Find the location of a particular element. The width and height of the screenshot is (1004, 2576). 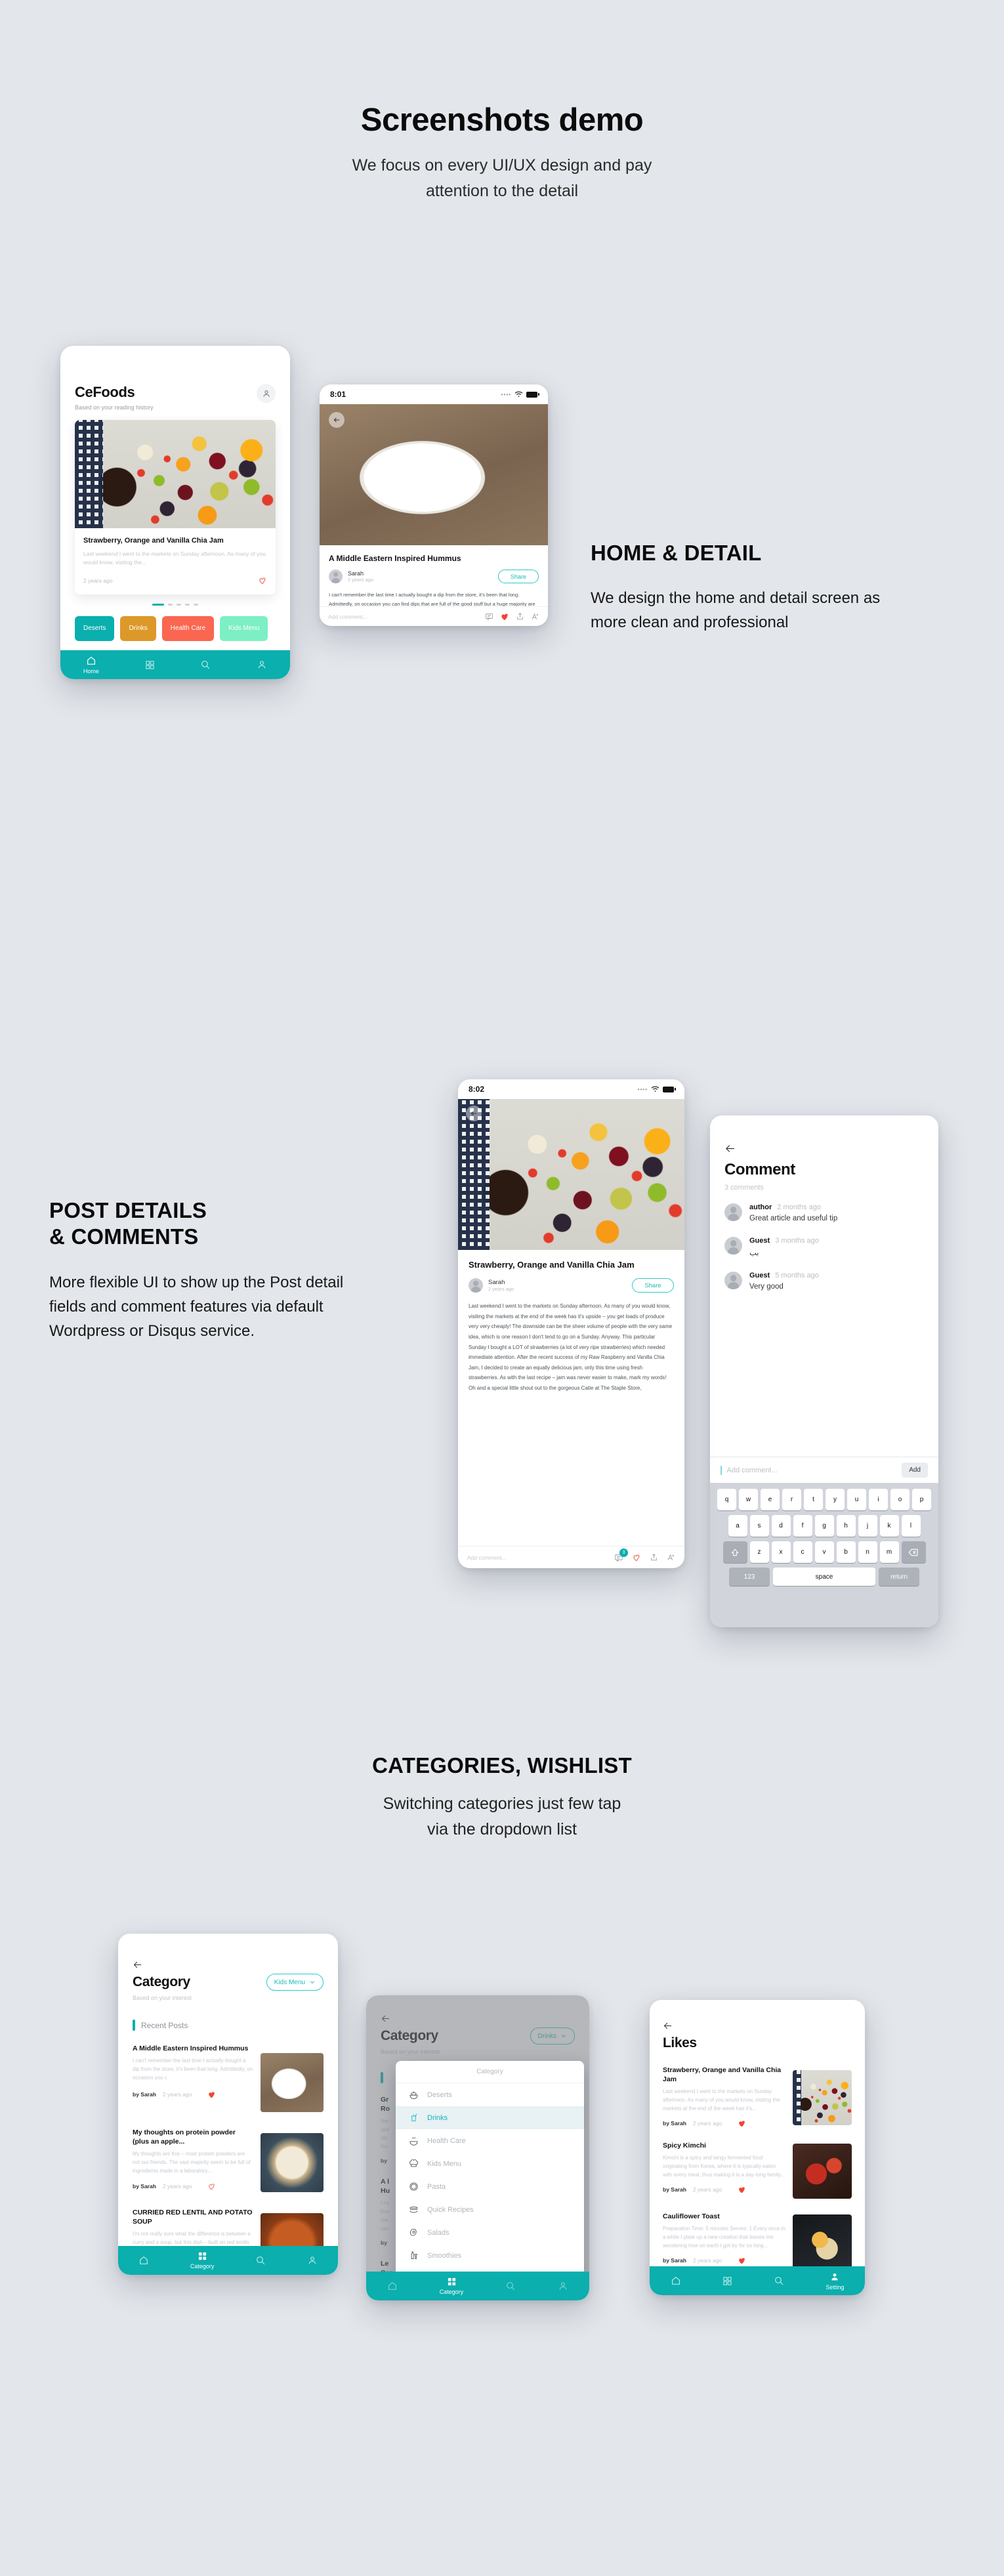

chip-drinks: Drinks is located at coordinates (138, 628).